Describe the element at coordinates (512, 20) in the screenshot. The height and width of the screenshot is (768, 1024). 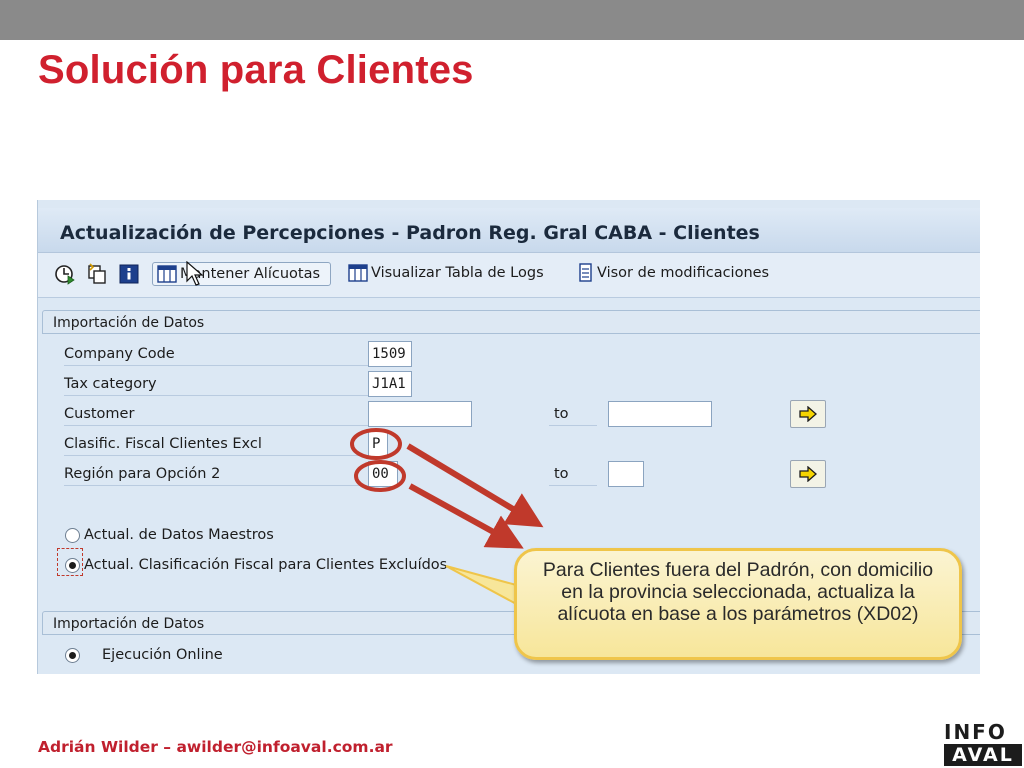
I see `slide-top-bar` at that location.